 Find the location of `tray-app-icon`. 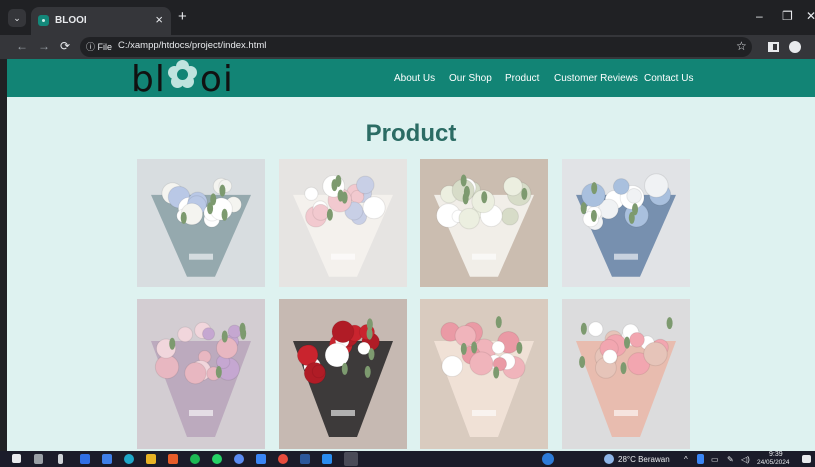

tray-app-icon is located at coordinates (700, 459).